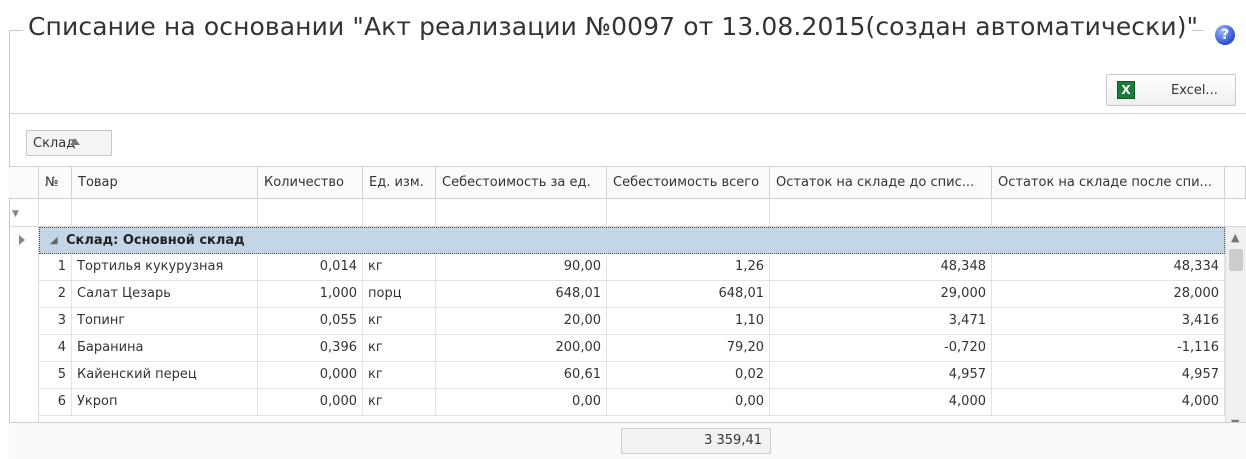 Image resolution: width=1246 pixels, height=459 pixels. What do you see at coordinates (688, 294) in the screenshot?
I see `cell-total-cost: 648,01` at bounding box center [688, 294].